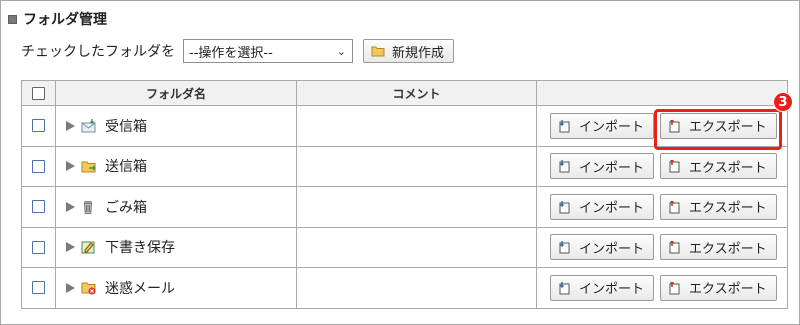 The height and width of the screenshot is (325, 800). What do you see at coordinates (662, 93) in the screenshot?
I see `actions-header` at bounding box center [662, 93].